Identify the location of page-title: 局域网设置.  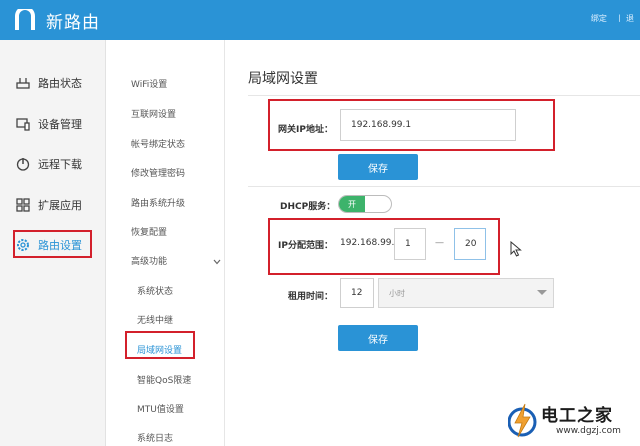
(283, 79).